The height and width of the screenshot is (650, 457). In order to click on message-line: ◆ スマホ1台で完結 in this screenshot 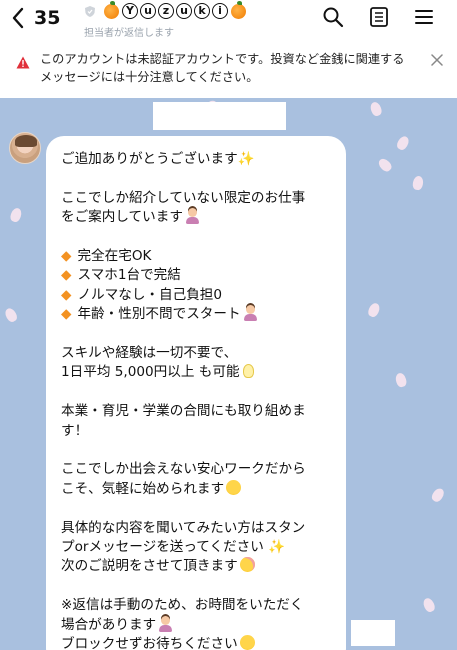, I will do `click(121, 275)`.